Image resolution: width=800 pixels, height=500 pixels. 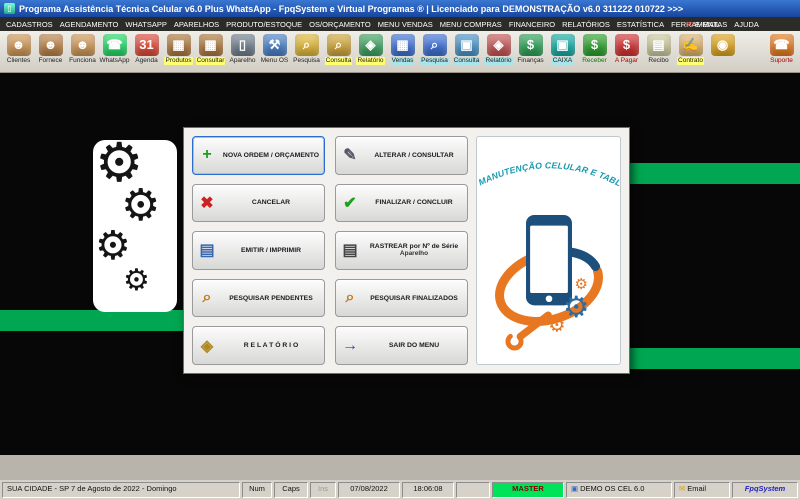 I want to click on menubar-item: MENU COMPRAS, so click(x=471, y=24).